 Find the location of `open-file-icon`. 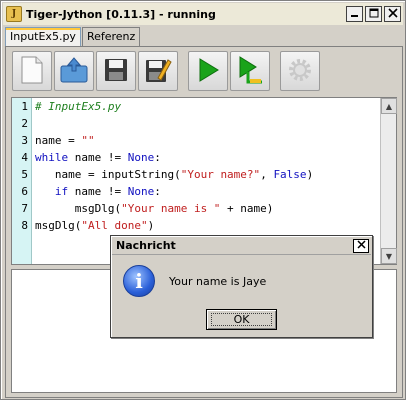

open-file-icon is located at coordinates (74, 71).